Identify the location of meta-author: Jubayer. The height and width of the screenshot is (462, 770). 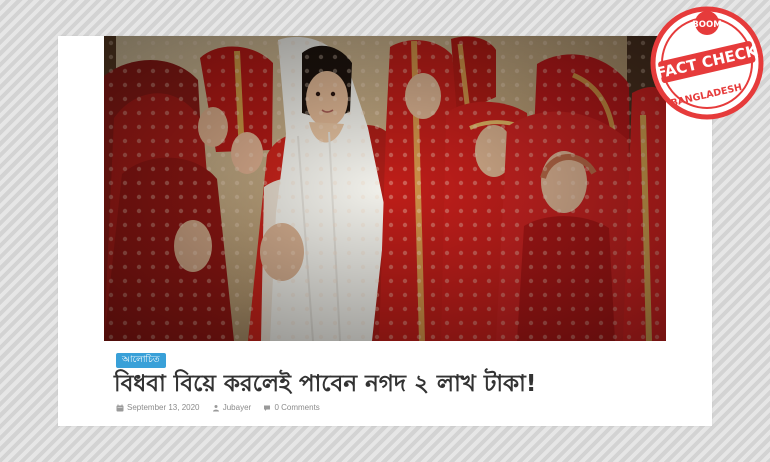
(231, 408).